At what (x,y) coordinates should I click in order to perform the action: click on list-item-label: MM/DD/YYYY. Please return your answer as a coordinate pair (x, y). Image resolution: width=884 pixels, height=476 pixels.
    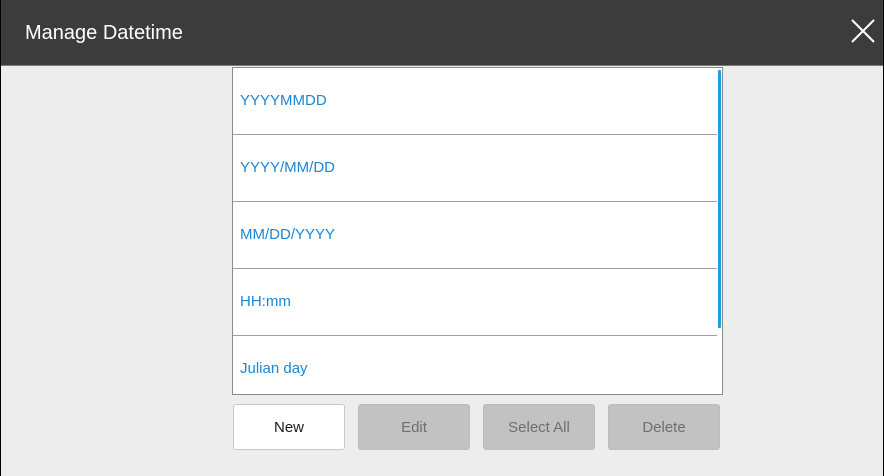
    Looking at the image, I should click on (288, 234).